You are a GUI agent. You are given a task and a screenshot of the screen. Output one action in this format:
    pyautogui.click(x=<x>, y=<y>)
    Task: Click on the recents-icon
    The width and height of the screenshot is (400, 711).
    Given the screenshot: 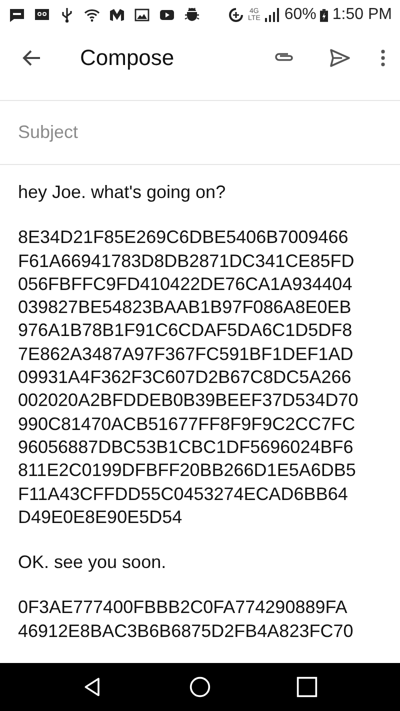 What is the action you would take?
    pyautogui.click(x=307, y=687)
    